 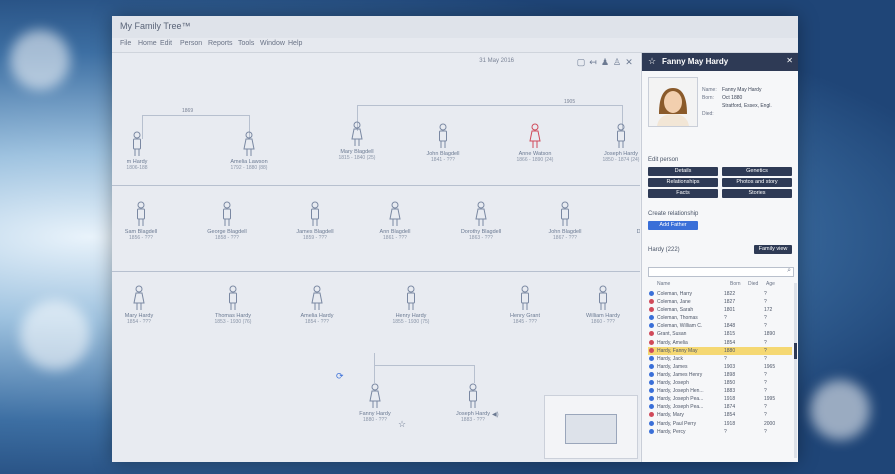 What do you see at coordinates (720, 310) in the screenshot?
I see `list-item: Coleman, Sarah 1801 172` at bounding box center [720, 310].